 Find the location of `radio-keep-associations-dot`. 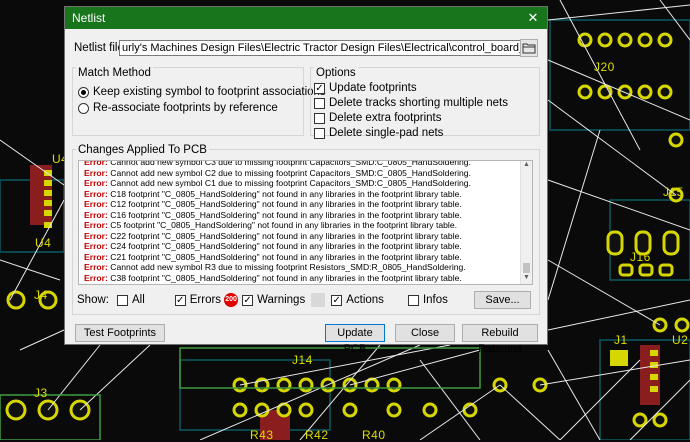

radio-keep-associations-dot is located at coordinates (83, 92).